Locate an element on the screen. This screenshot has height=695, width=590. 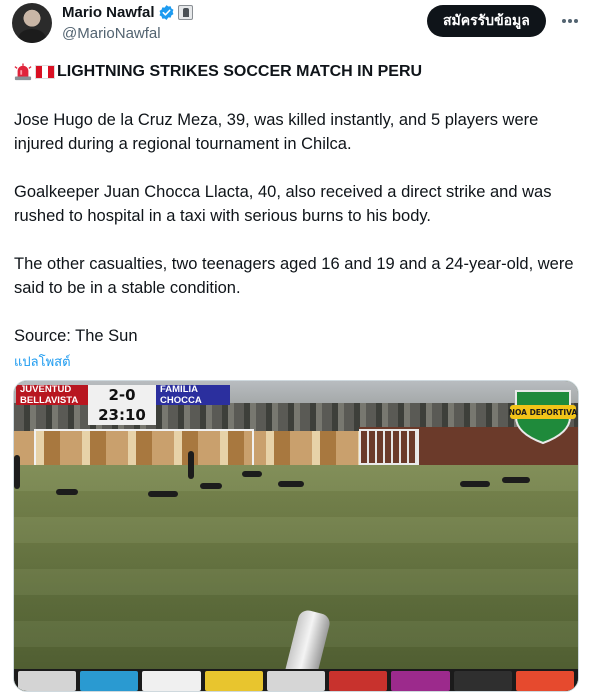
translate-post-link: แปลโพสต์ is located at coordinates (42, 361).